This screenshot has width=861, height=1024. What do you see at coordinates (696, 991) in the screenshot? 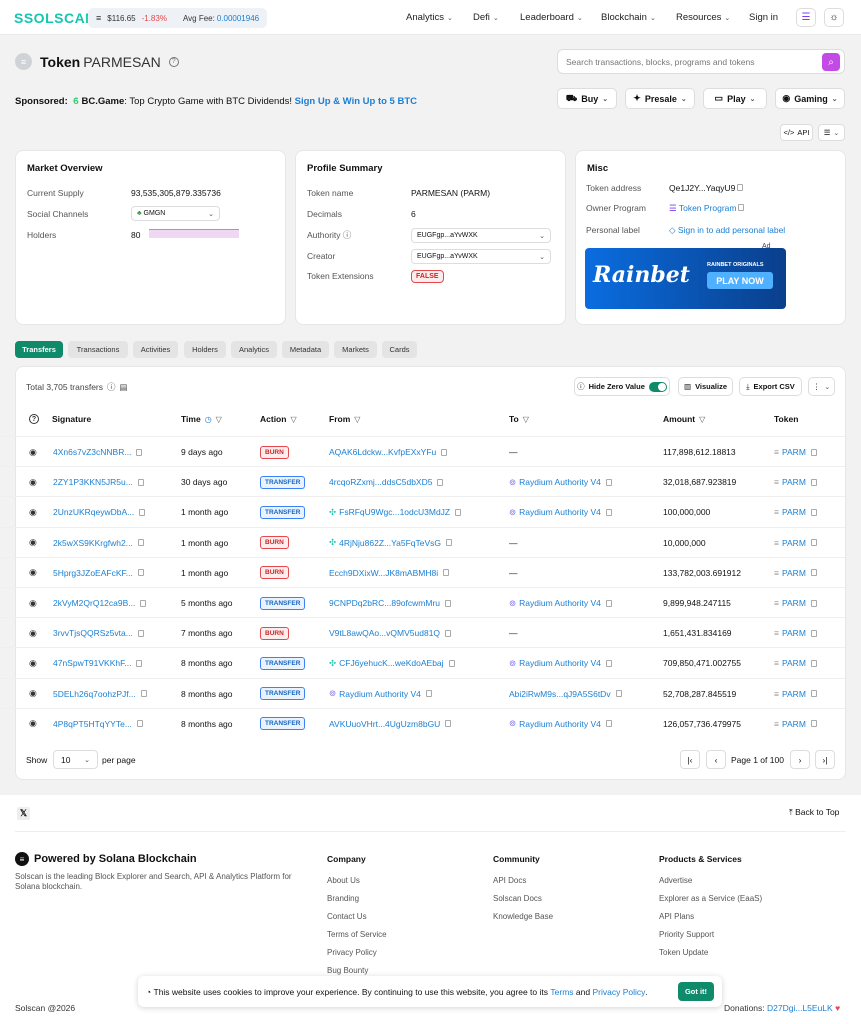
I see `got-it-button: Got it!` at bounding box center [696, 991].